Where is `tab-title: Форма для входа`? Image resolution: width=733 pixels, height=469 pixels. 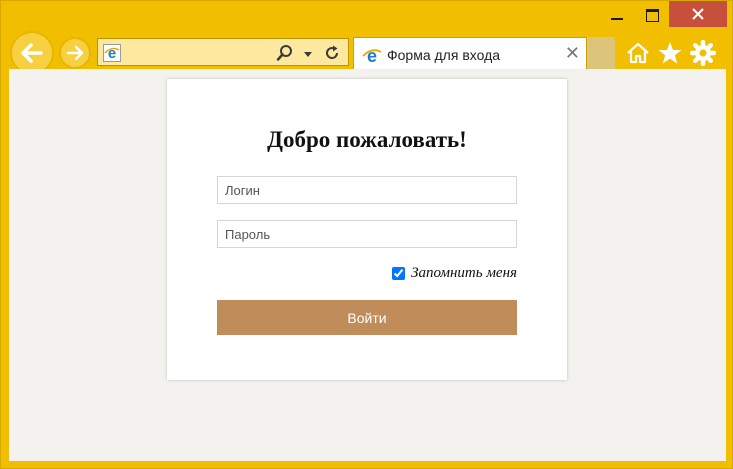 tab-title: Форма для входа is located at coordinates (444, 55).